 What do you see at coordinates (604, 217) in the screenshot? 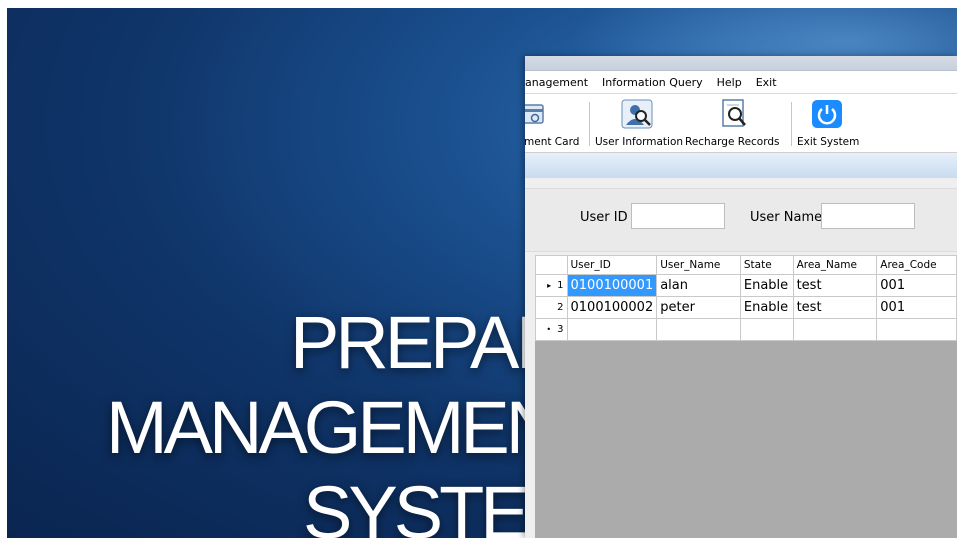
I see `user-id-label: User ID` at bounding box center [604, 217].